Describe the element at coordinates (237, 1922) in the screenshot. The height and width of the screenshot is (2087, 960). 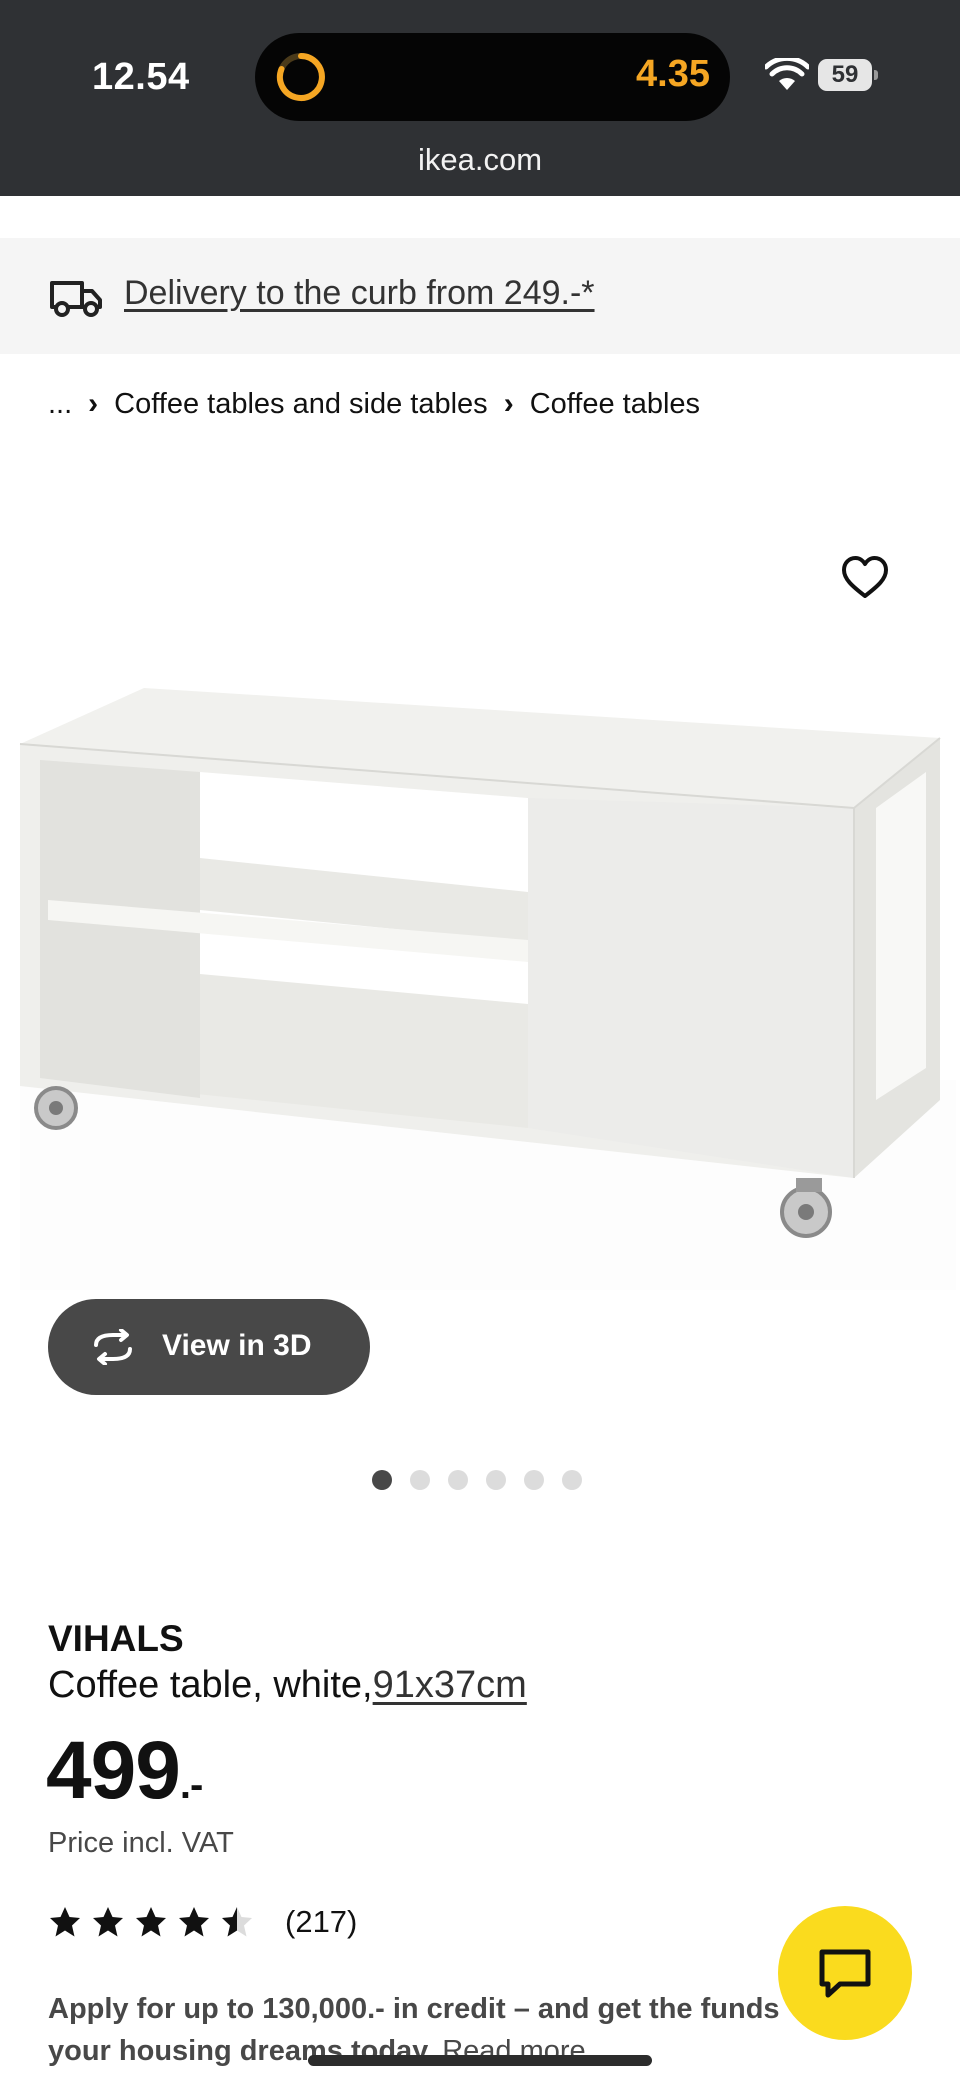
I see `half-star-icon` at that location.